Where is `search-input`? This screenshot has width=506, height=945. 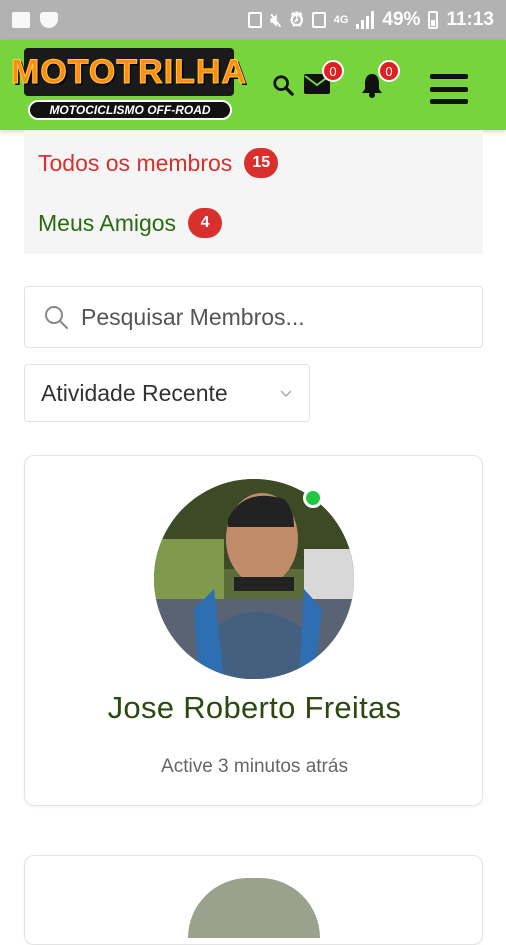
search-input is located at coordinates (271, 317).